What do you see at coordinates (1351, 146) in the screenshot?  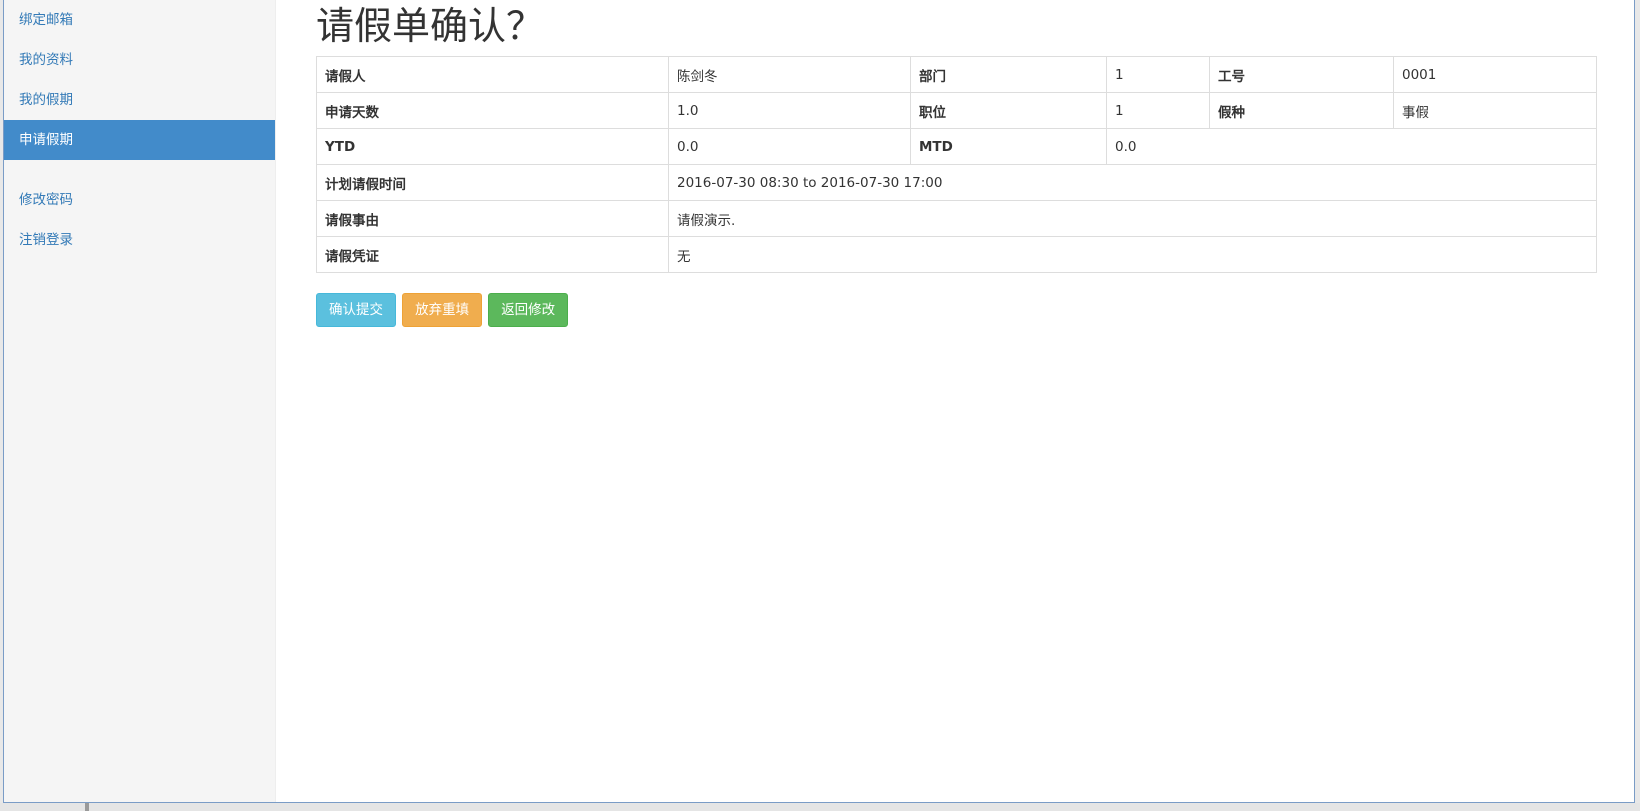 I see `mtd-value: 0.0` at bounding box center [1351, 146].